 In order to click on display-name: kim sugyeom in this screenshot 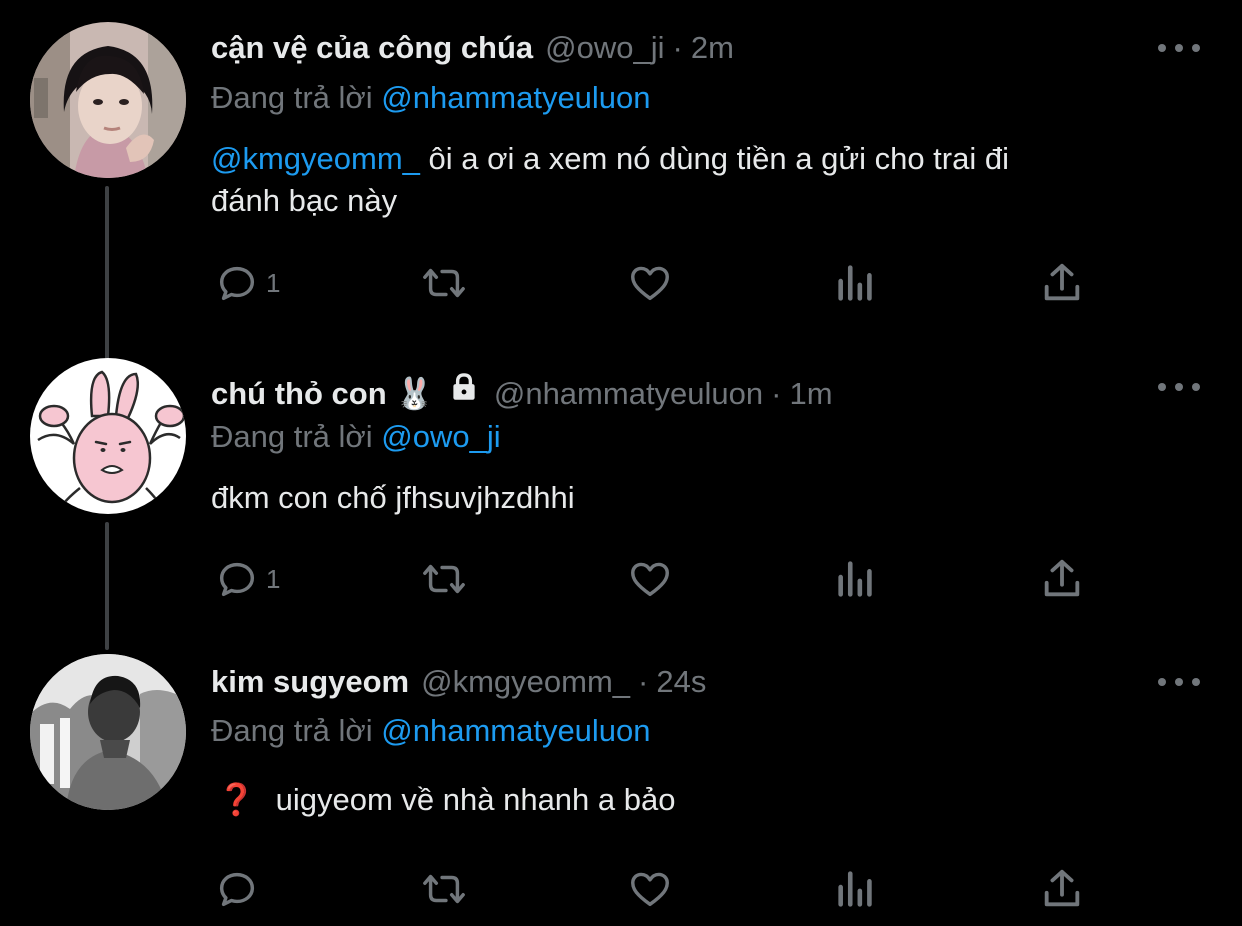, I will do `click(310, 682)`.